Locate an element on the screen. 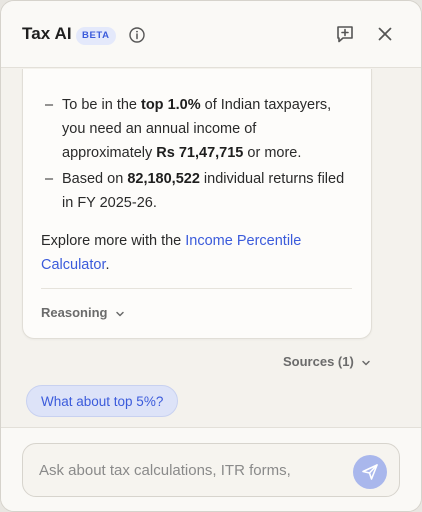 The image size is (422, 512). reasoning-label: Reasoning is located at coordinates (74, 312).